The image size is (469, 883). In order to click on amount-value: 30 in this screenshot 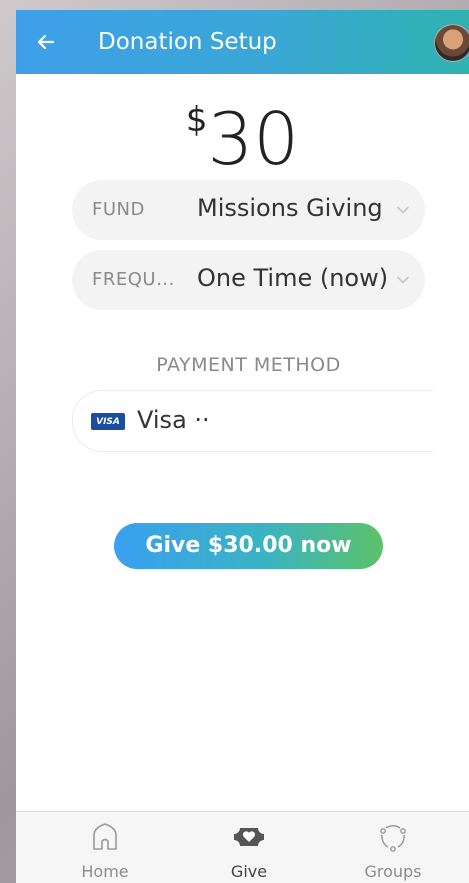, I will do `click(253, 139)`.